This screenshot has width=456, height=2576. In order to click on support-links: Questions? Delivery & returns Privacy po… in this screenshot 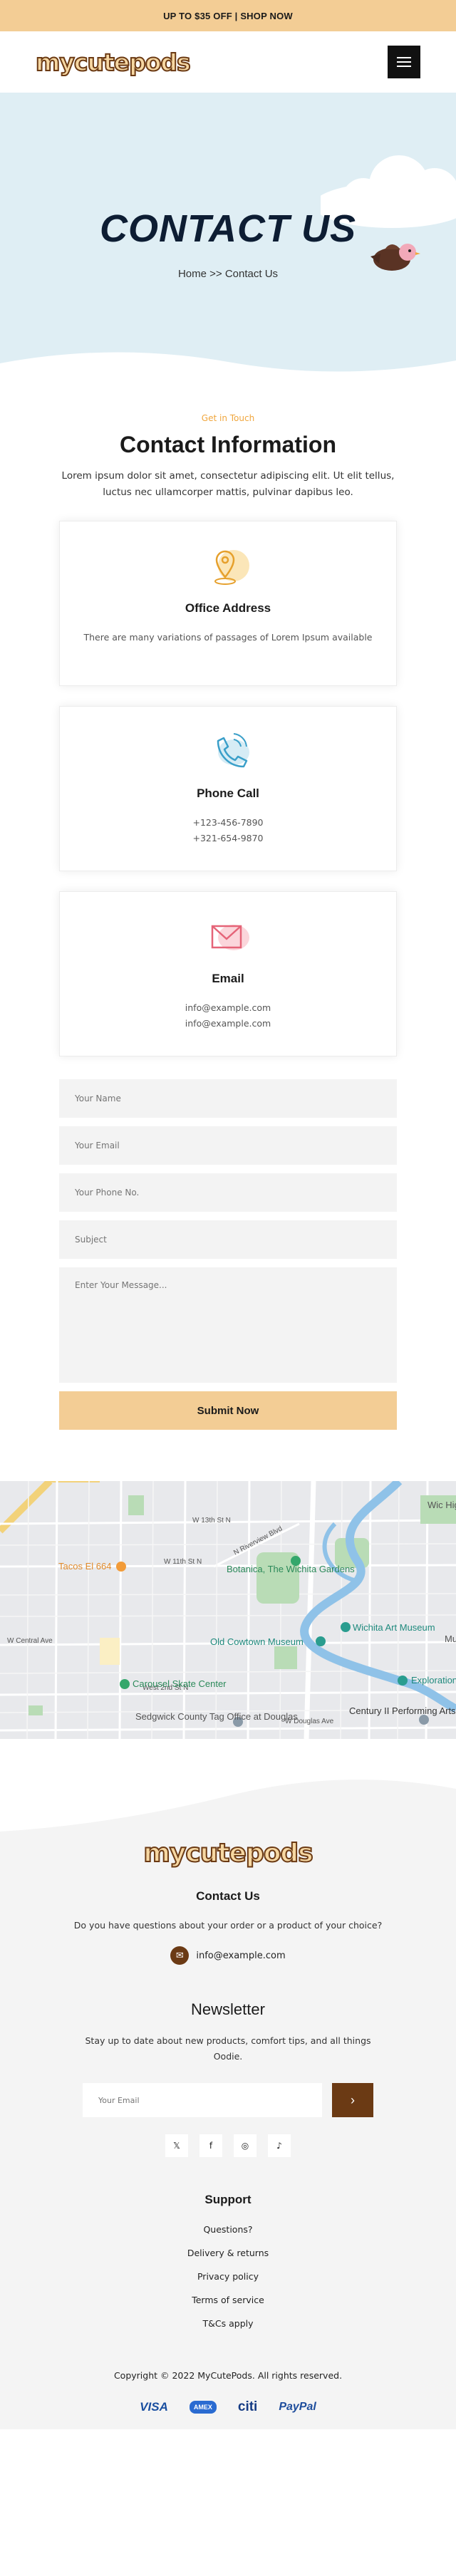, I will do `click(228, 2283)`.